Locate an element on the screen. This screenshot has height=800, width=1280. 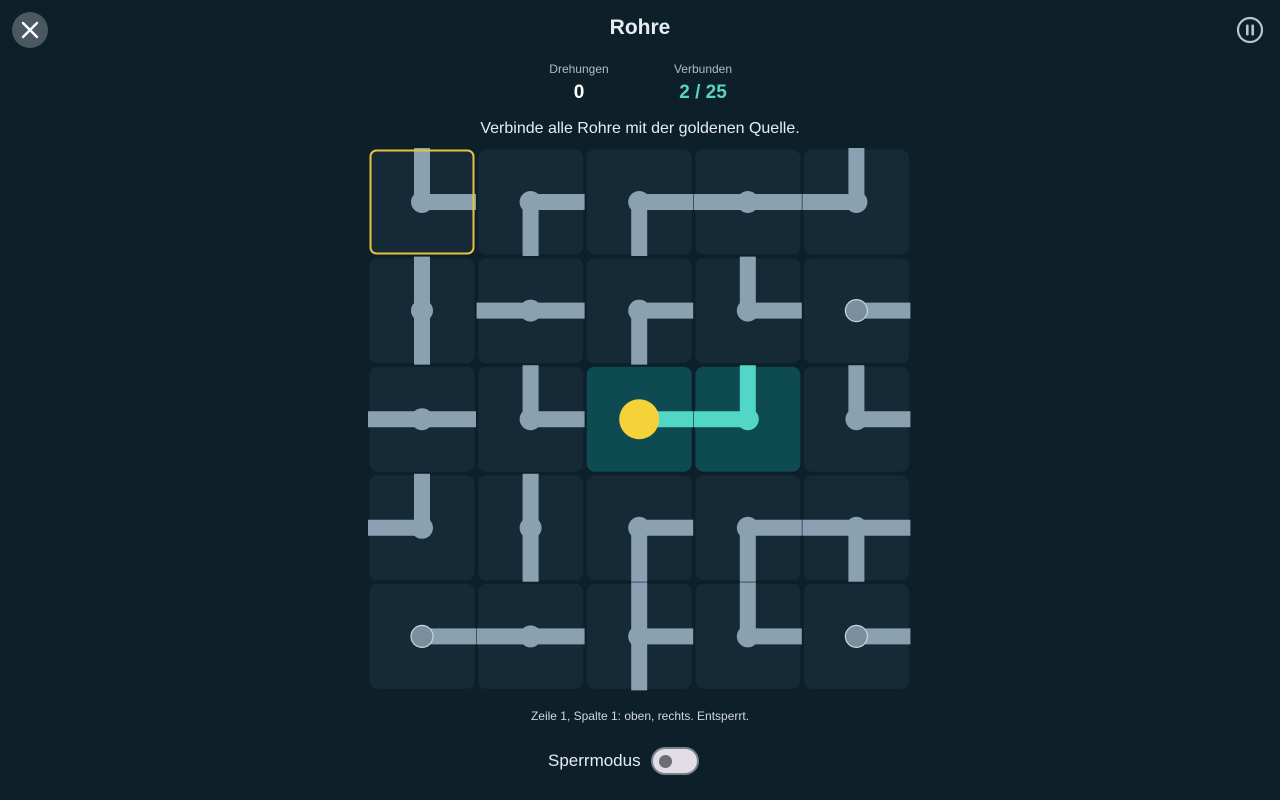
pipe-tile-r5-c4 is located at coordinates (748, 635).